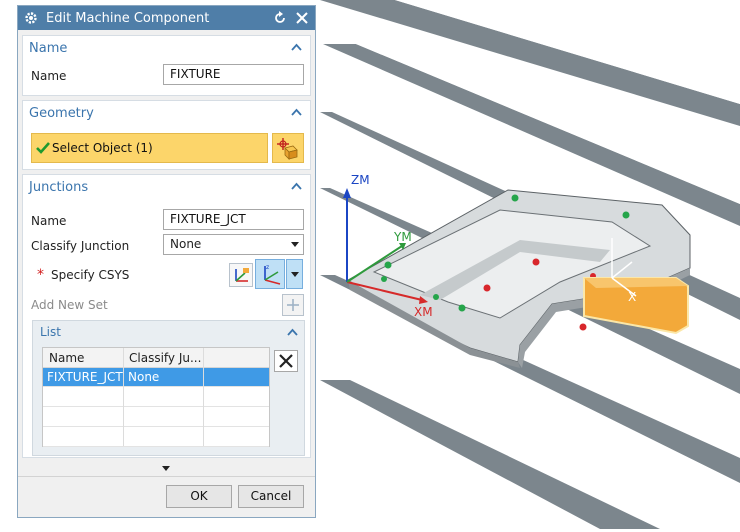 Image resolution: width=740 pixels, height=532 pixels. I want to click on close-button, so click(302, 18).